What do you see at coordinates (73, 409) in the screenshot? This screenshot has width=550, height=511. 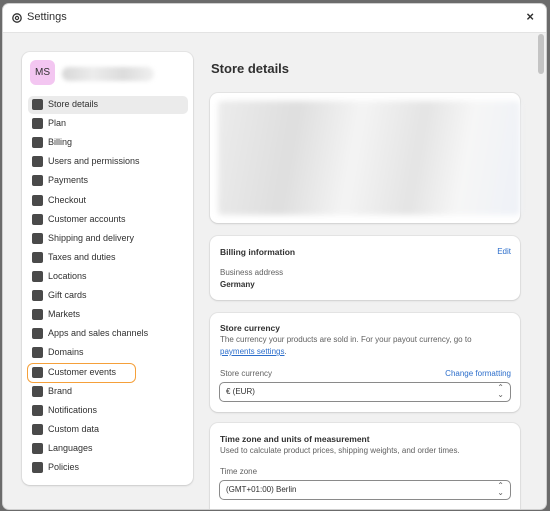 I see `sidebar-item-label: Notifications` at bounding box center [73, 409].